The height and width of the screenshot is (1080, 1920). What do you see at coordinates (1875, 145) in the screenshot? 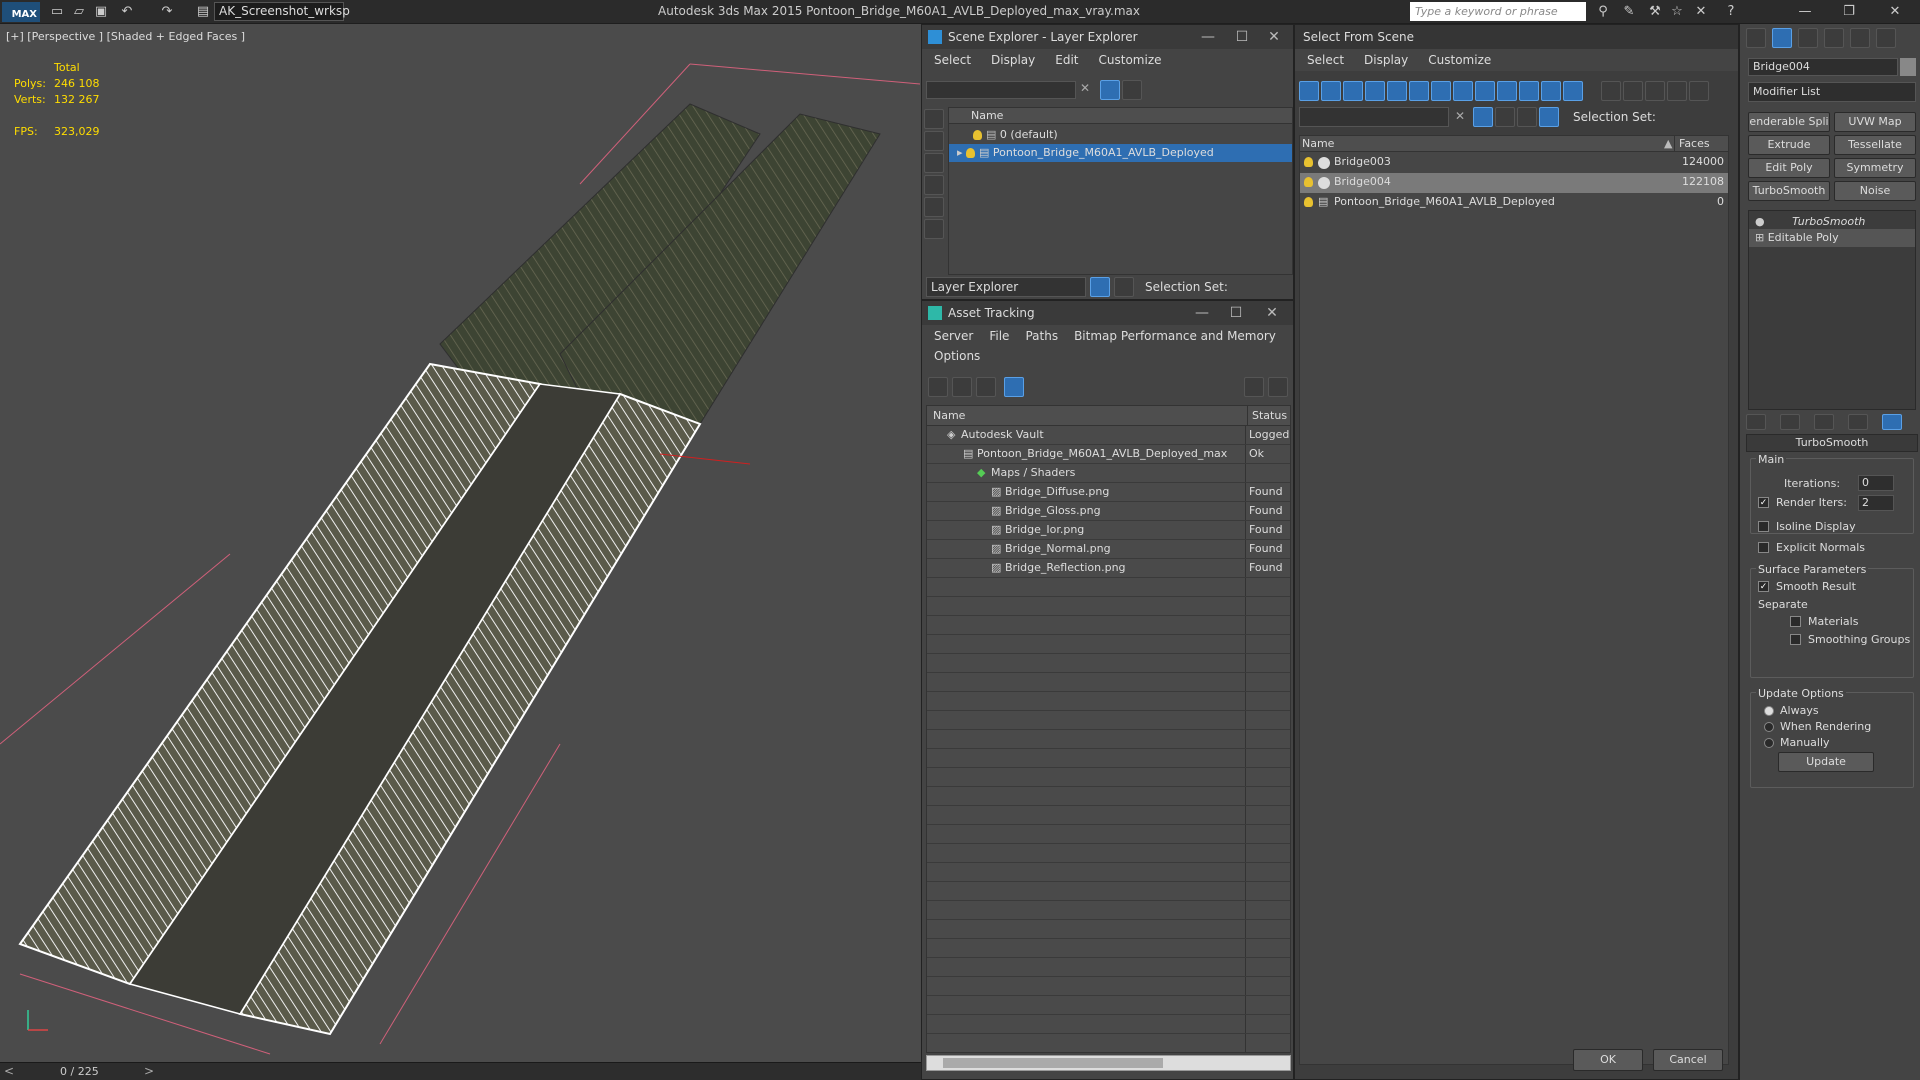
I see `modifier-button: Tessellate` at bounding box center [1875, 145].